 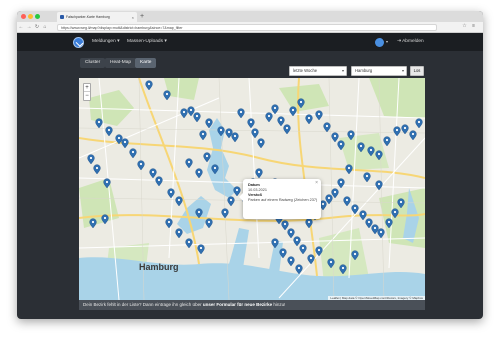 I want to click on menu-reports: Meldungen ▾, so click(x=106, y=41).